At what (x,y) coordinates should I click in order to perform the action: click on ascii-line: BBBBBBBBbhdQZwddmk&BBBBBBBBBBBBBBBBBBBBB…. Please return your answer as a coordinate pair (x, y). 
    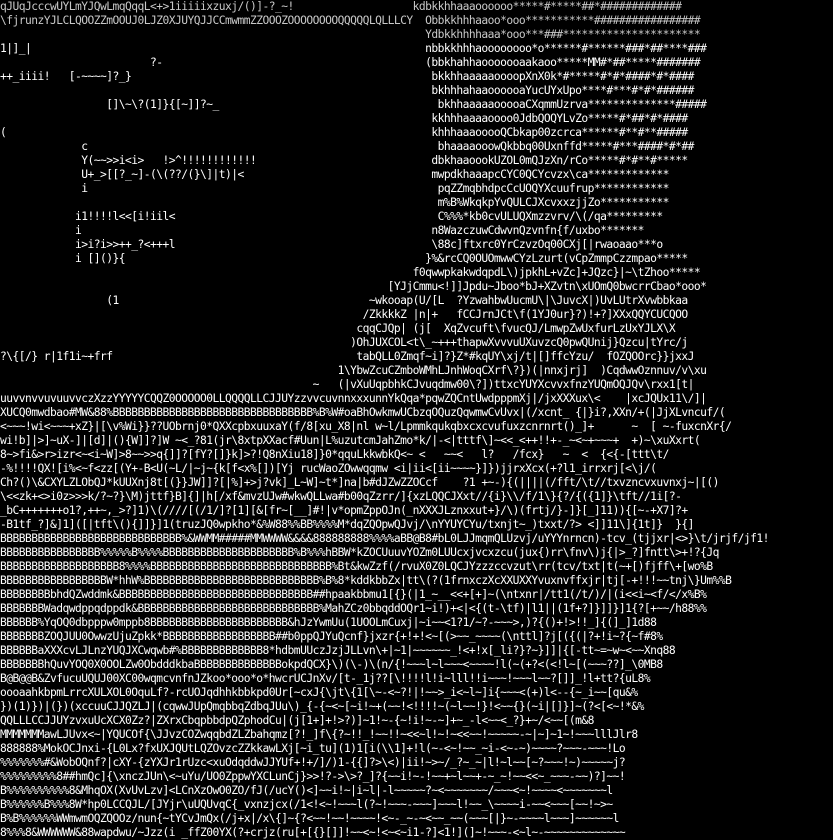
    Looking at the image, I should click on (353, 594).